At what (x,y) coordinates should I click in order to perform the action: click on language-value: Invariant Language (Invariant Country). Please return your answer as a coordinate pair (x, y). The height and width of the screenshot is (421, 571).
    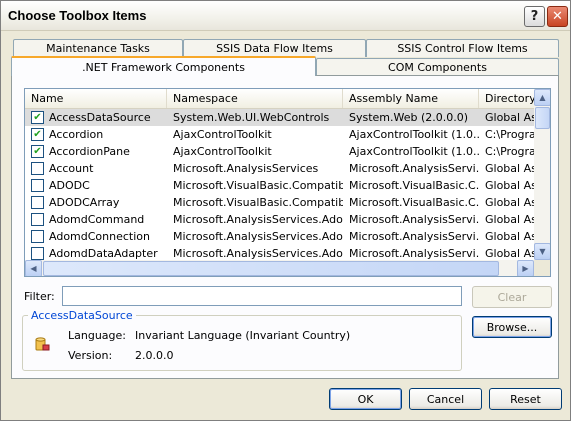
    Looking at the image, I should click on (243, 335).